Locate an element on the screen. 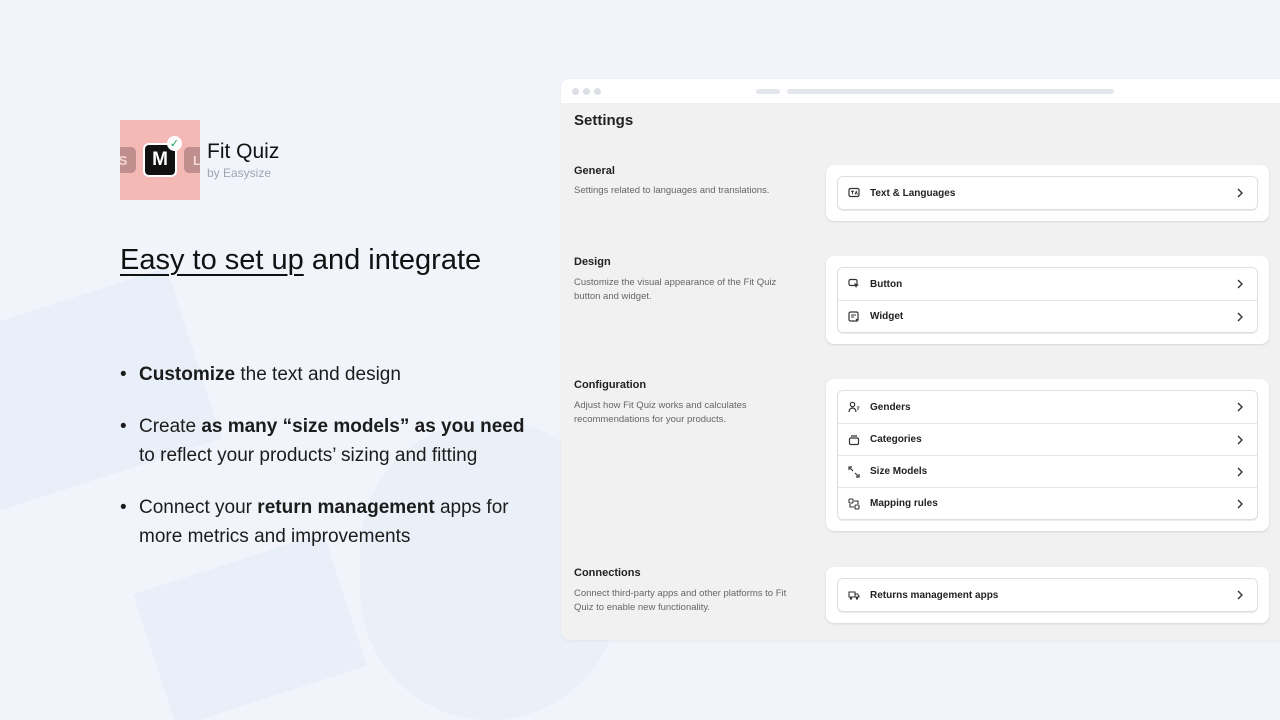 The image size is (1280, 720). headline-rest: and integrate is located at coordinates (392, 260).